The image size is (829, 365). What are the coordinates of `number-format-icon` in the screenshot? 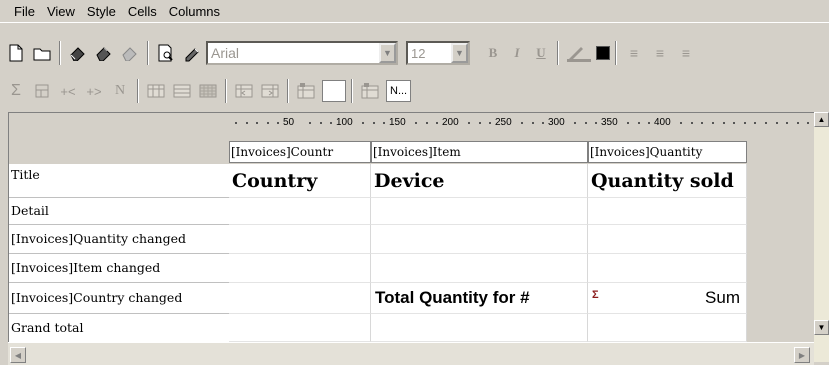 It's located at (370, 91).